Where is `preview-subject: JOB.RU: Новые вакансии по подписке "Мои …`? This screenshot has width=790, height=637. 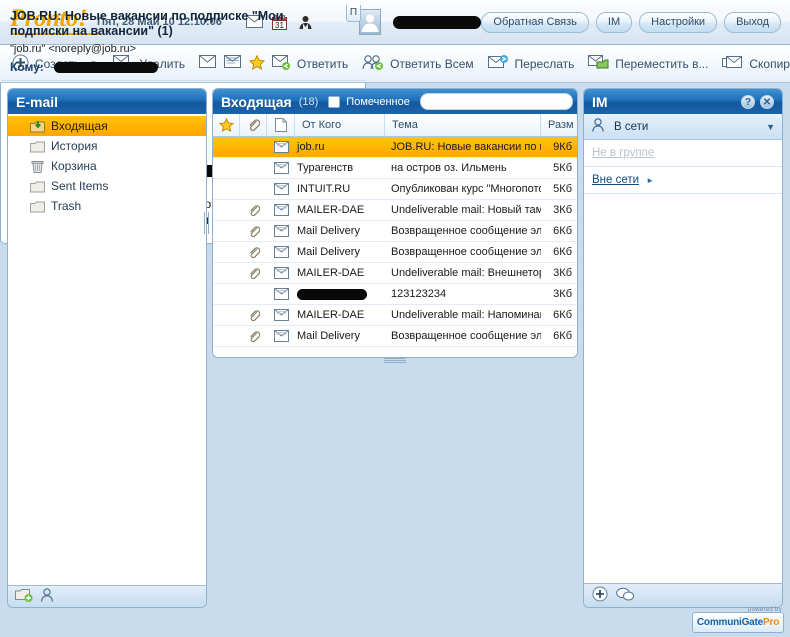
preview-subject: JOB.RU: Новые вакансии по подписке "Мои … is located at coordinates (147, 23).